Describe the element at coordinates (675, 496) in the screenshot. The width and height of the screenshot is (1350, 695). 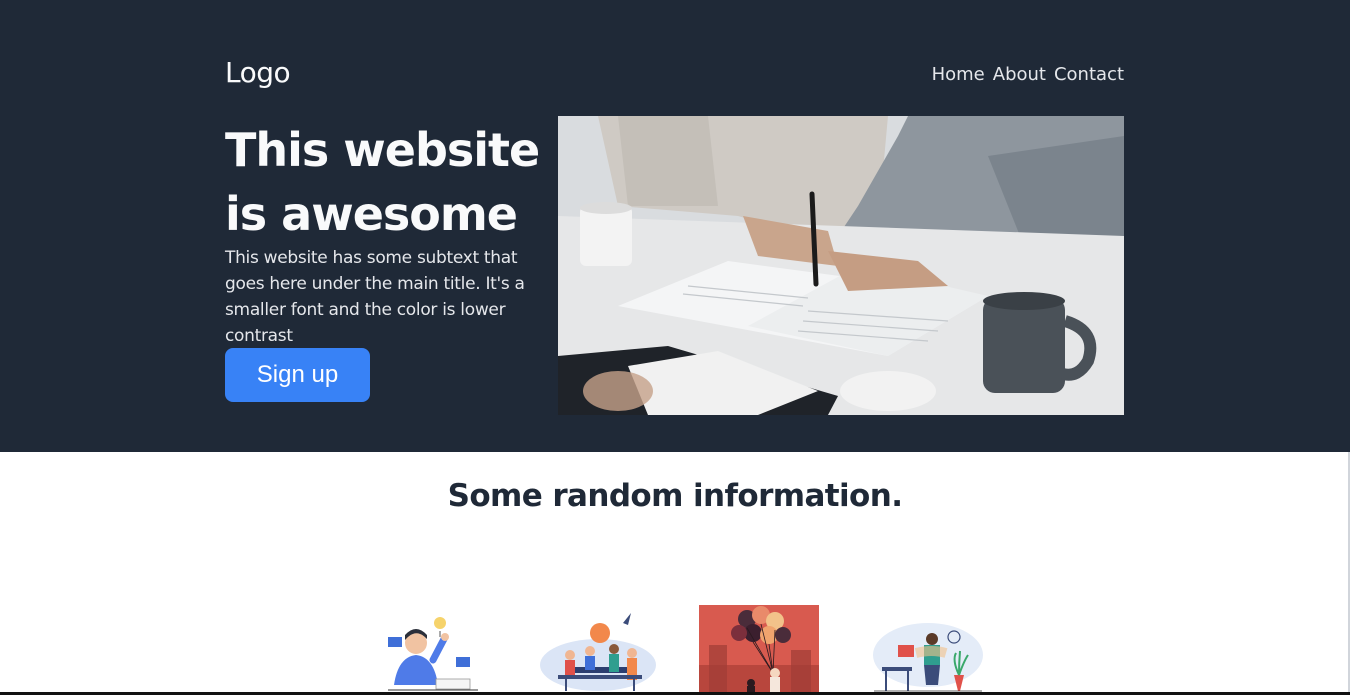
I see `info-section-title: Some random information.` at that location.